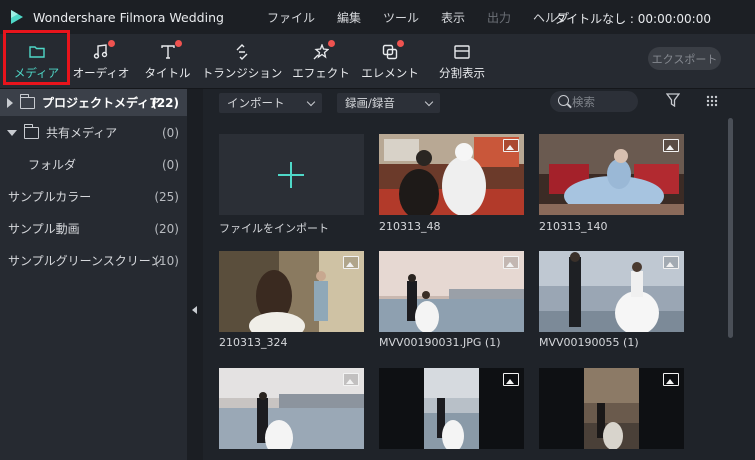 The width and height of the screenshot is (755, 460). I want to click on menu-bar: ファイル 編集 ツール 表示 出力 ヘルプ, so click(418, 17).